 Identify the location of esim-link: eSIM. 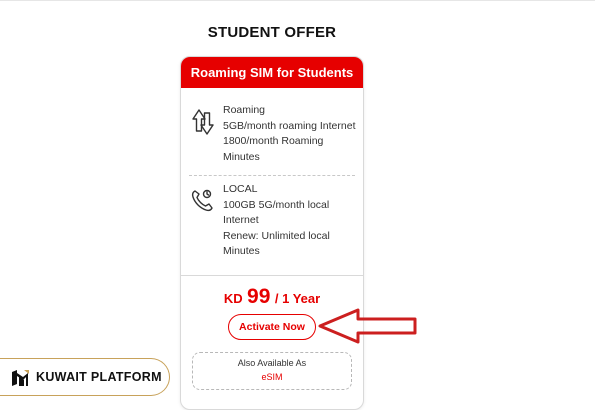
(272, 377).